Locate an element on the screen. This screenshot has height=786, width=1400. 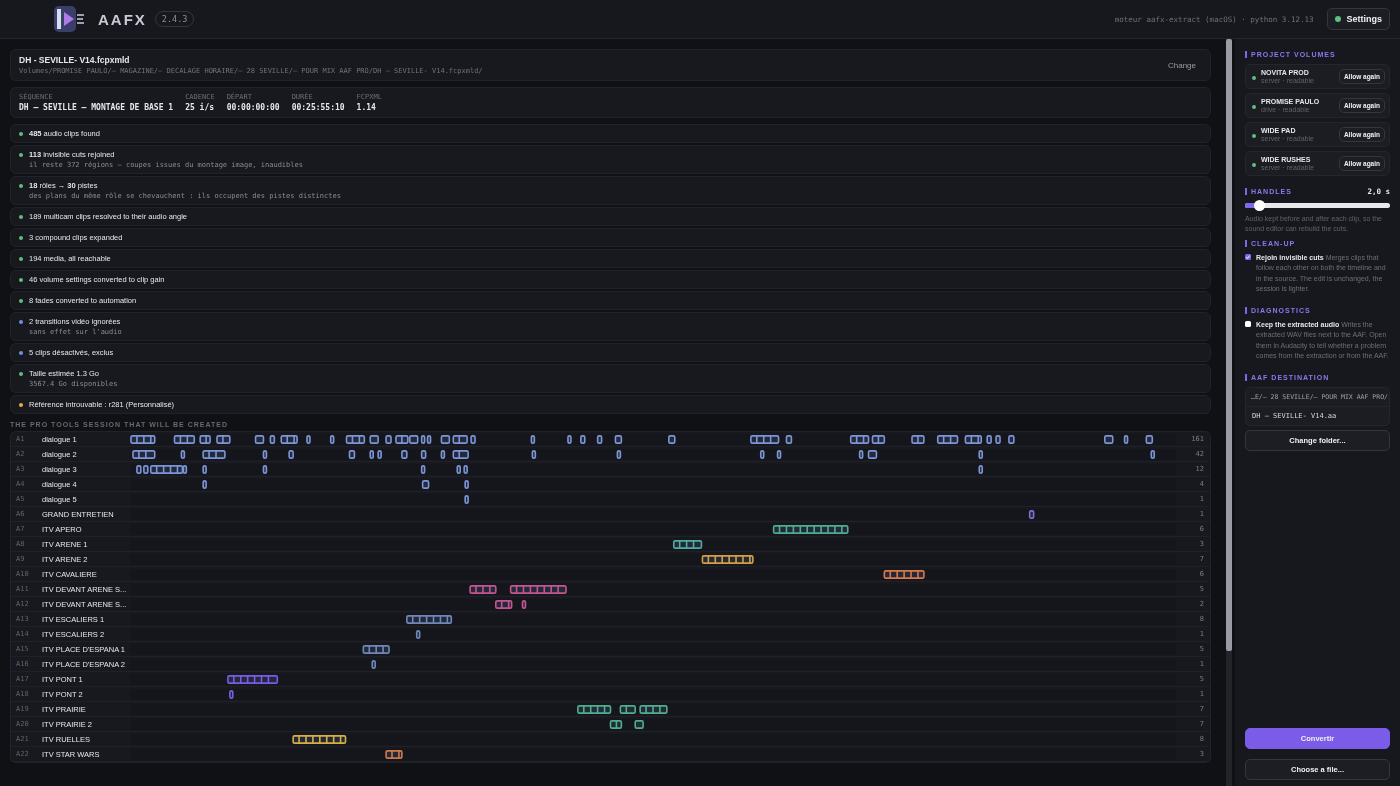
field-value: 00:25:55:10 is located at coordinates (318, 107).